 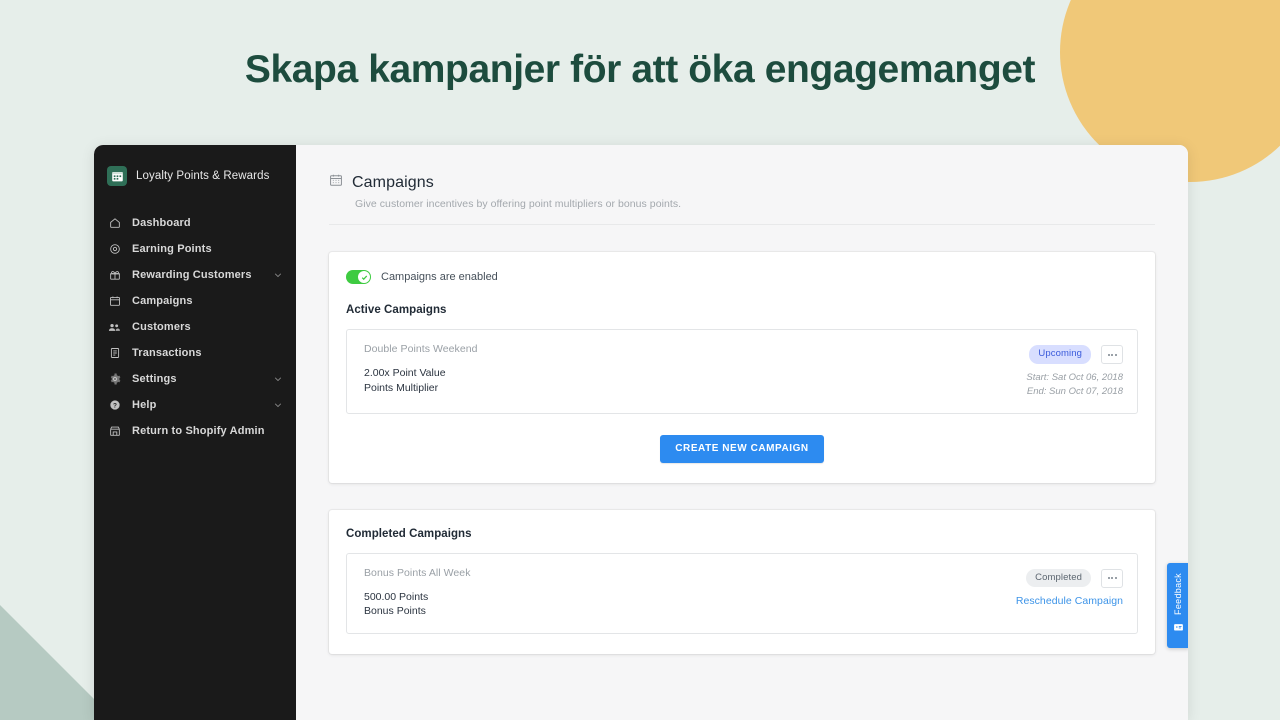 What do you see at coordinates (172, 249) in the screenshot?
I see `sidebar-item-label: Earning Points` at bounding box center [172, 249].